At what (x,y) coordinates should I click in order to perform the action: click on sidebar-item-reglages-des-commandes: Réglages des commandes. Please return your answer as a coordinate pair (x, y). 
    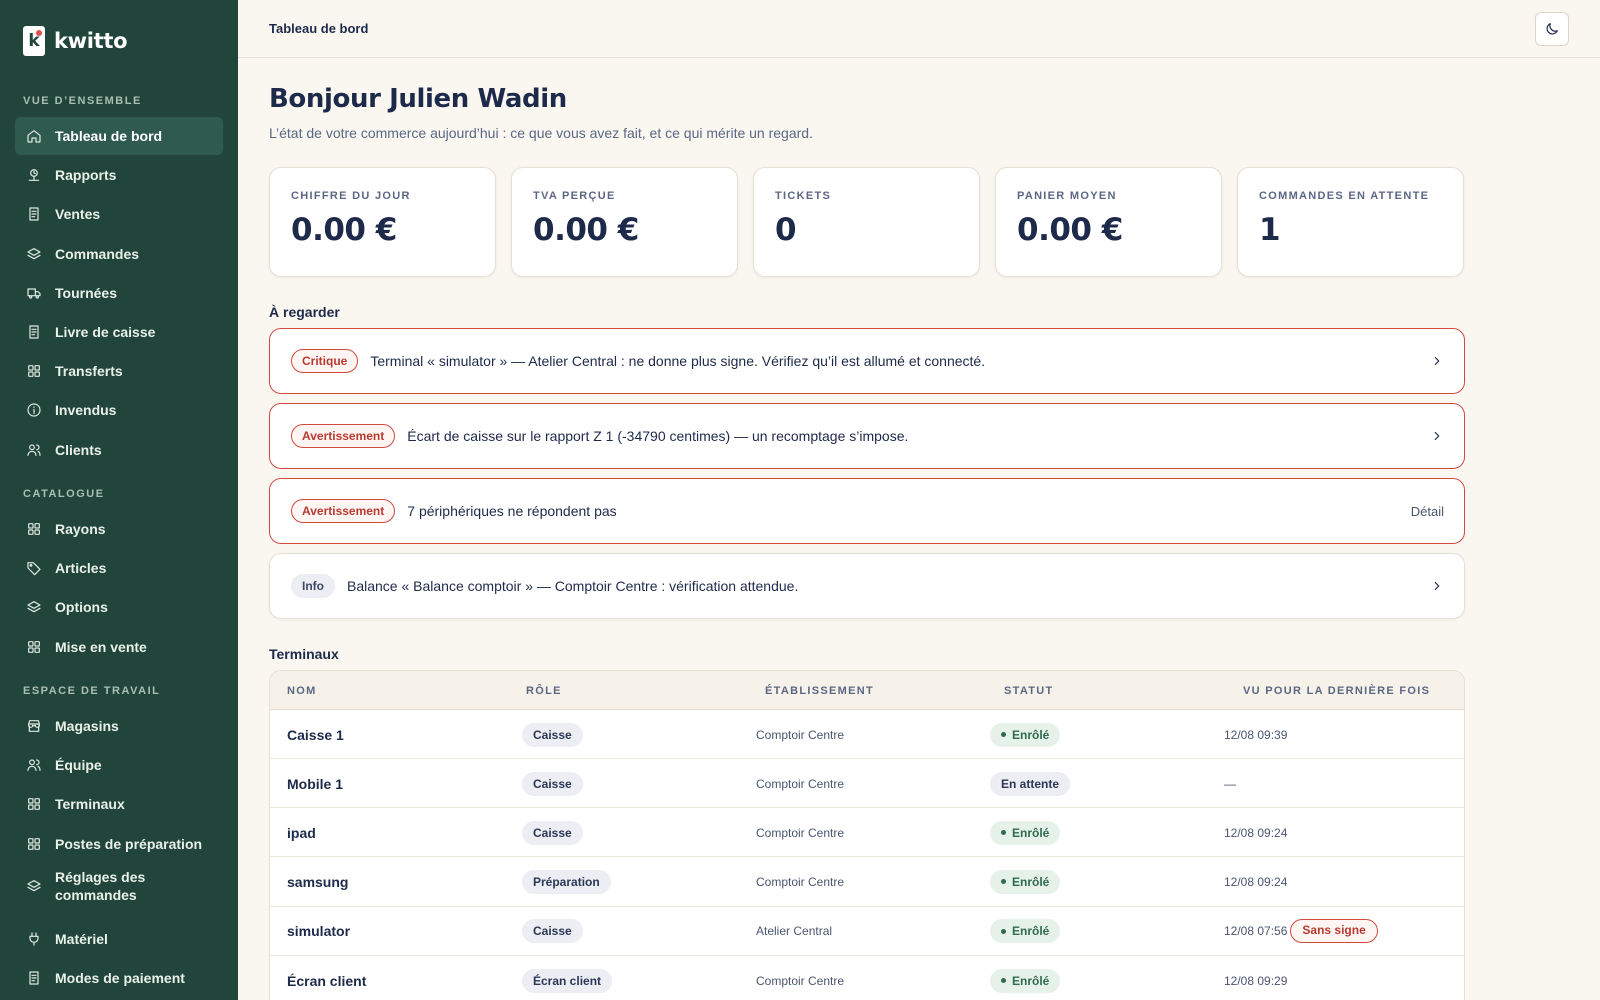
    Looking at the image, I should click on (119, 886).